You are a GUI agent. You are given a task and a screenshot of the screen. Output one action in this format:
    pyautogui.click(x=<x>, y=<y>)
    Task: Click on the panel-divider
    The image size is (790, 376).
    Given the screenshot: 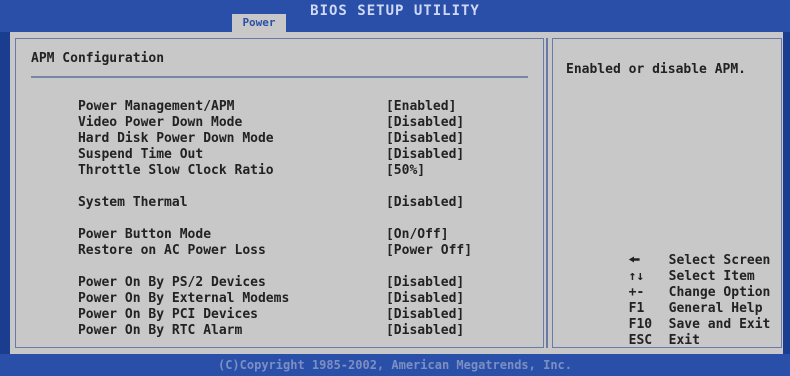 What is the action you would take?
    pyautogui.click(x=547, y=193)
    